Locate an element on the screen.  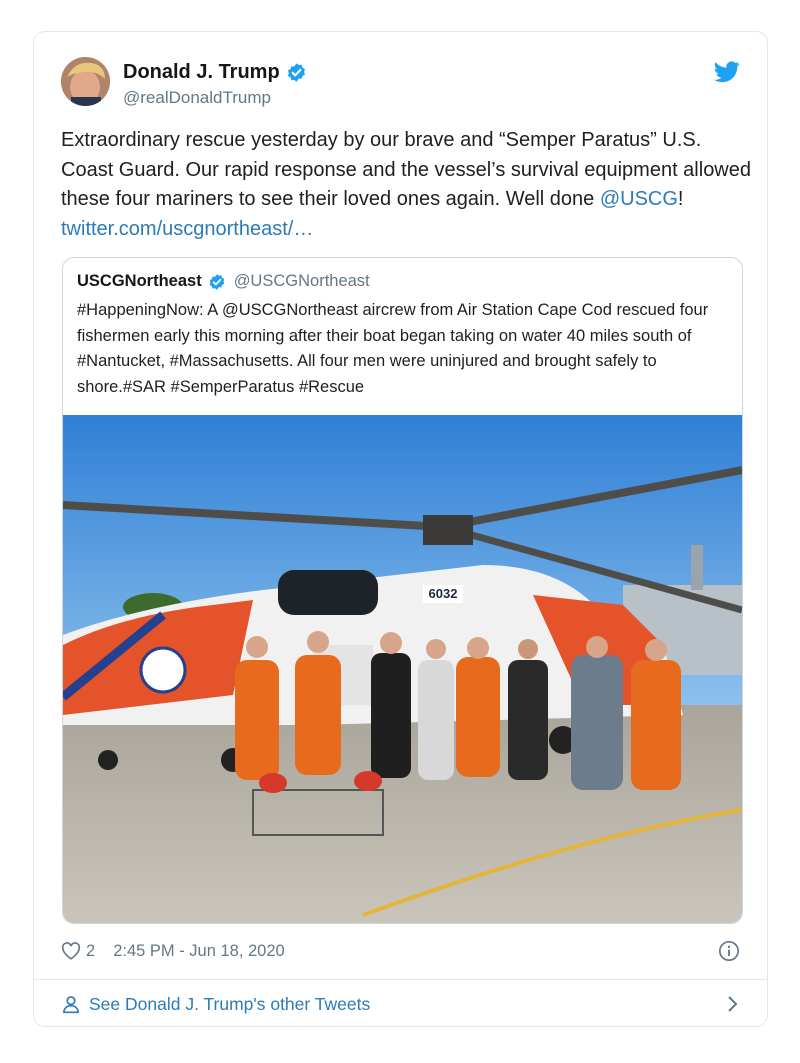
see-other-tweets-label: See Donald J. Trump's other Tweets is located at coordinates (229, 1004).